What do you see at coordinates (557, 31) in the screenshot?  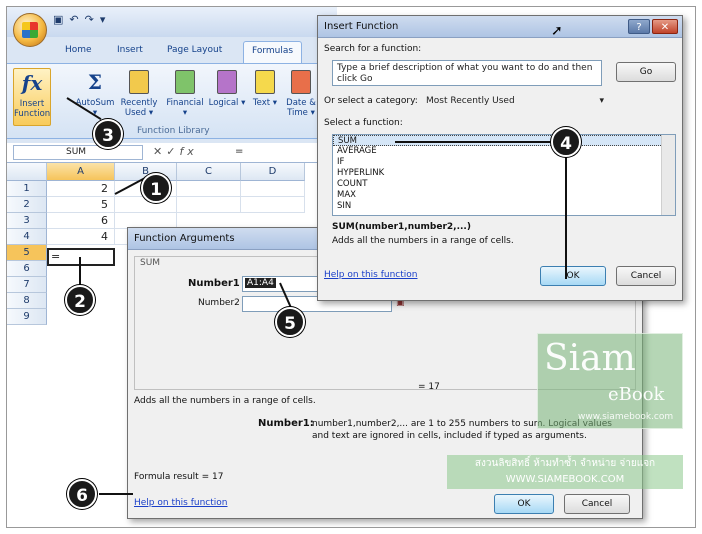 I see `mouse-cursor-icon: ➚` at bounding box center [557, 31].